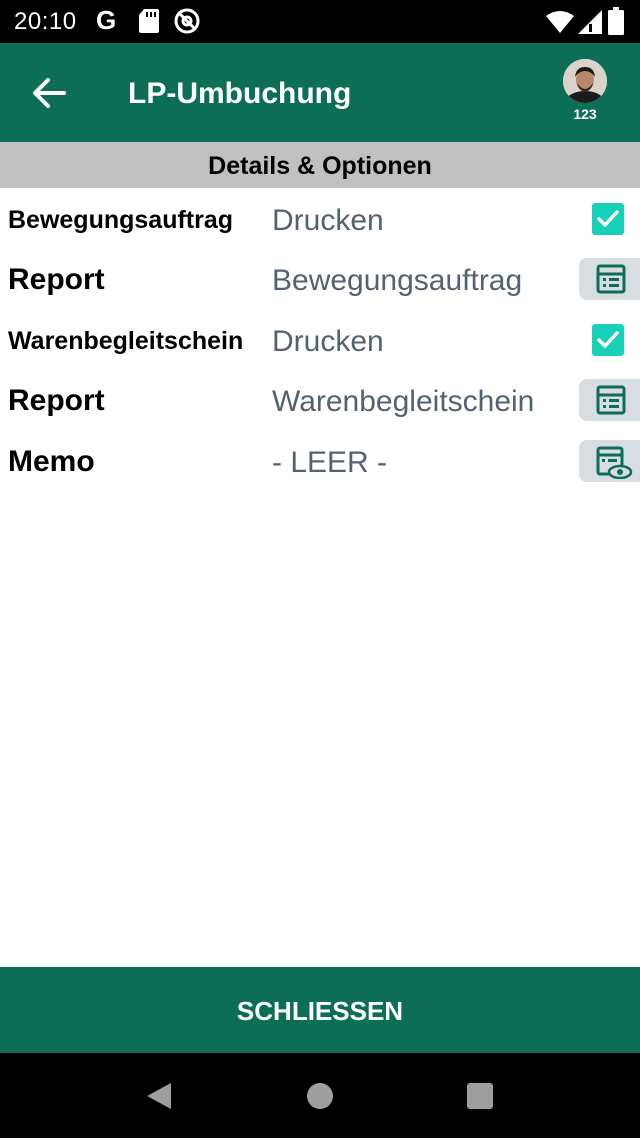 This screenshot has width=640, height=1138. Describe the element at coordinates (330, 462) in the screenshot. I see `row-value: - LEER -` at that location.